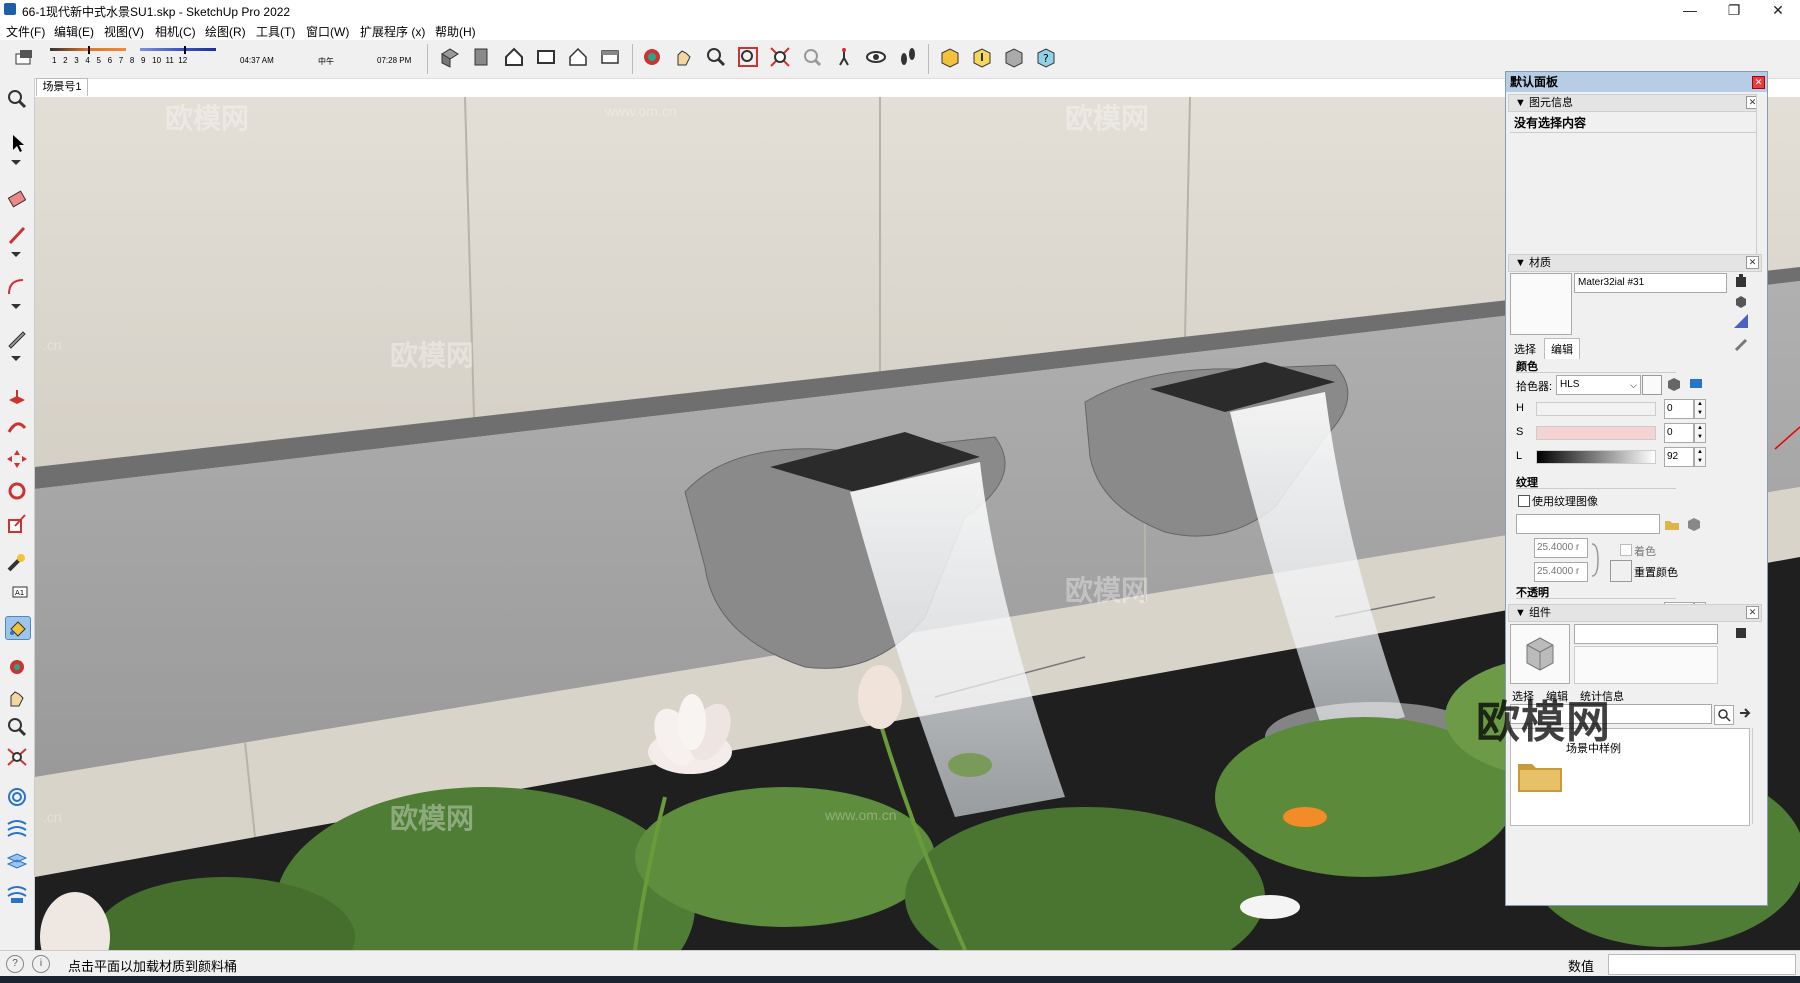 The image size is (1800, 983). Describe the element at coordinates (327, 31) in the screenshot. I see `menu-window: 窗口(W)` at that location.